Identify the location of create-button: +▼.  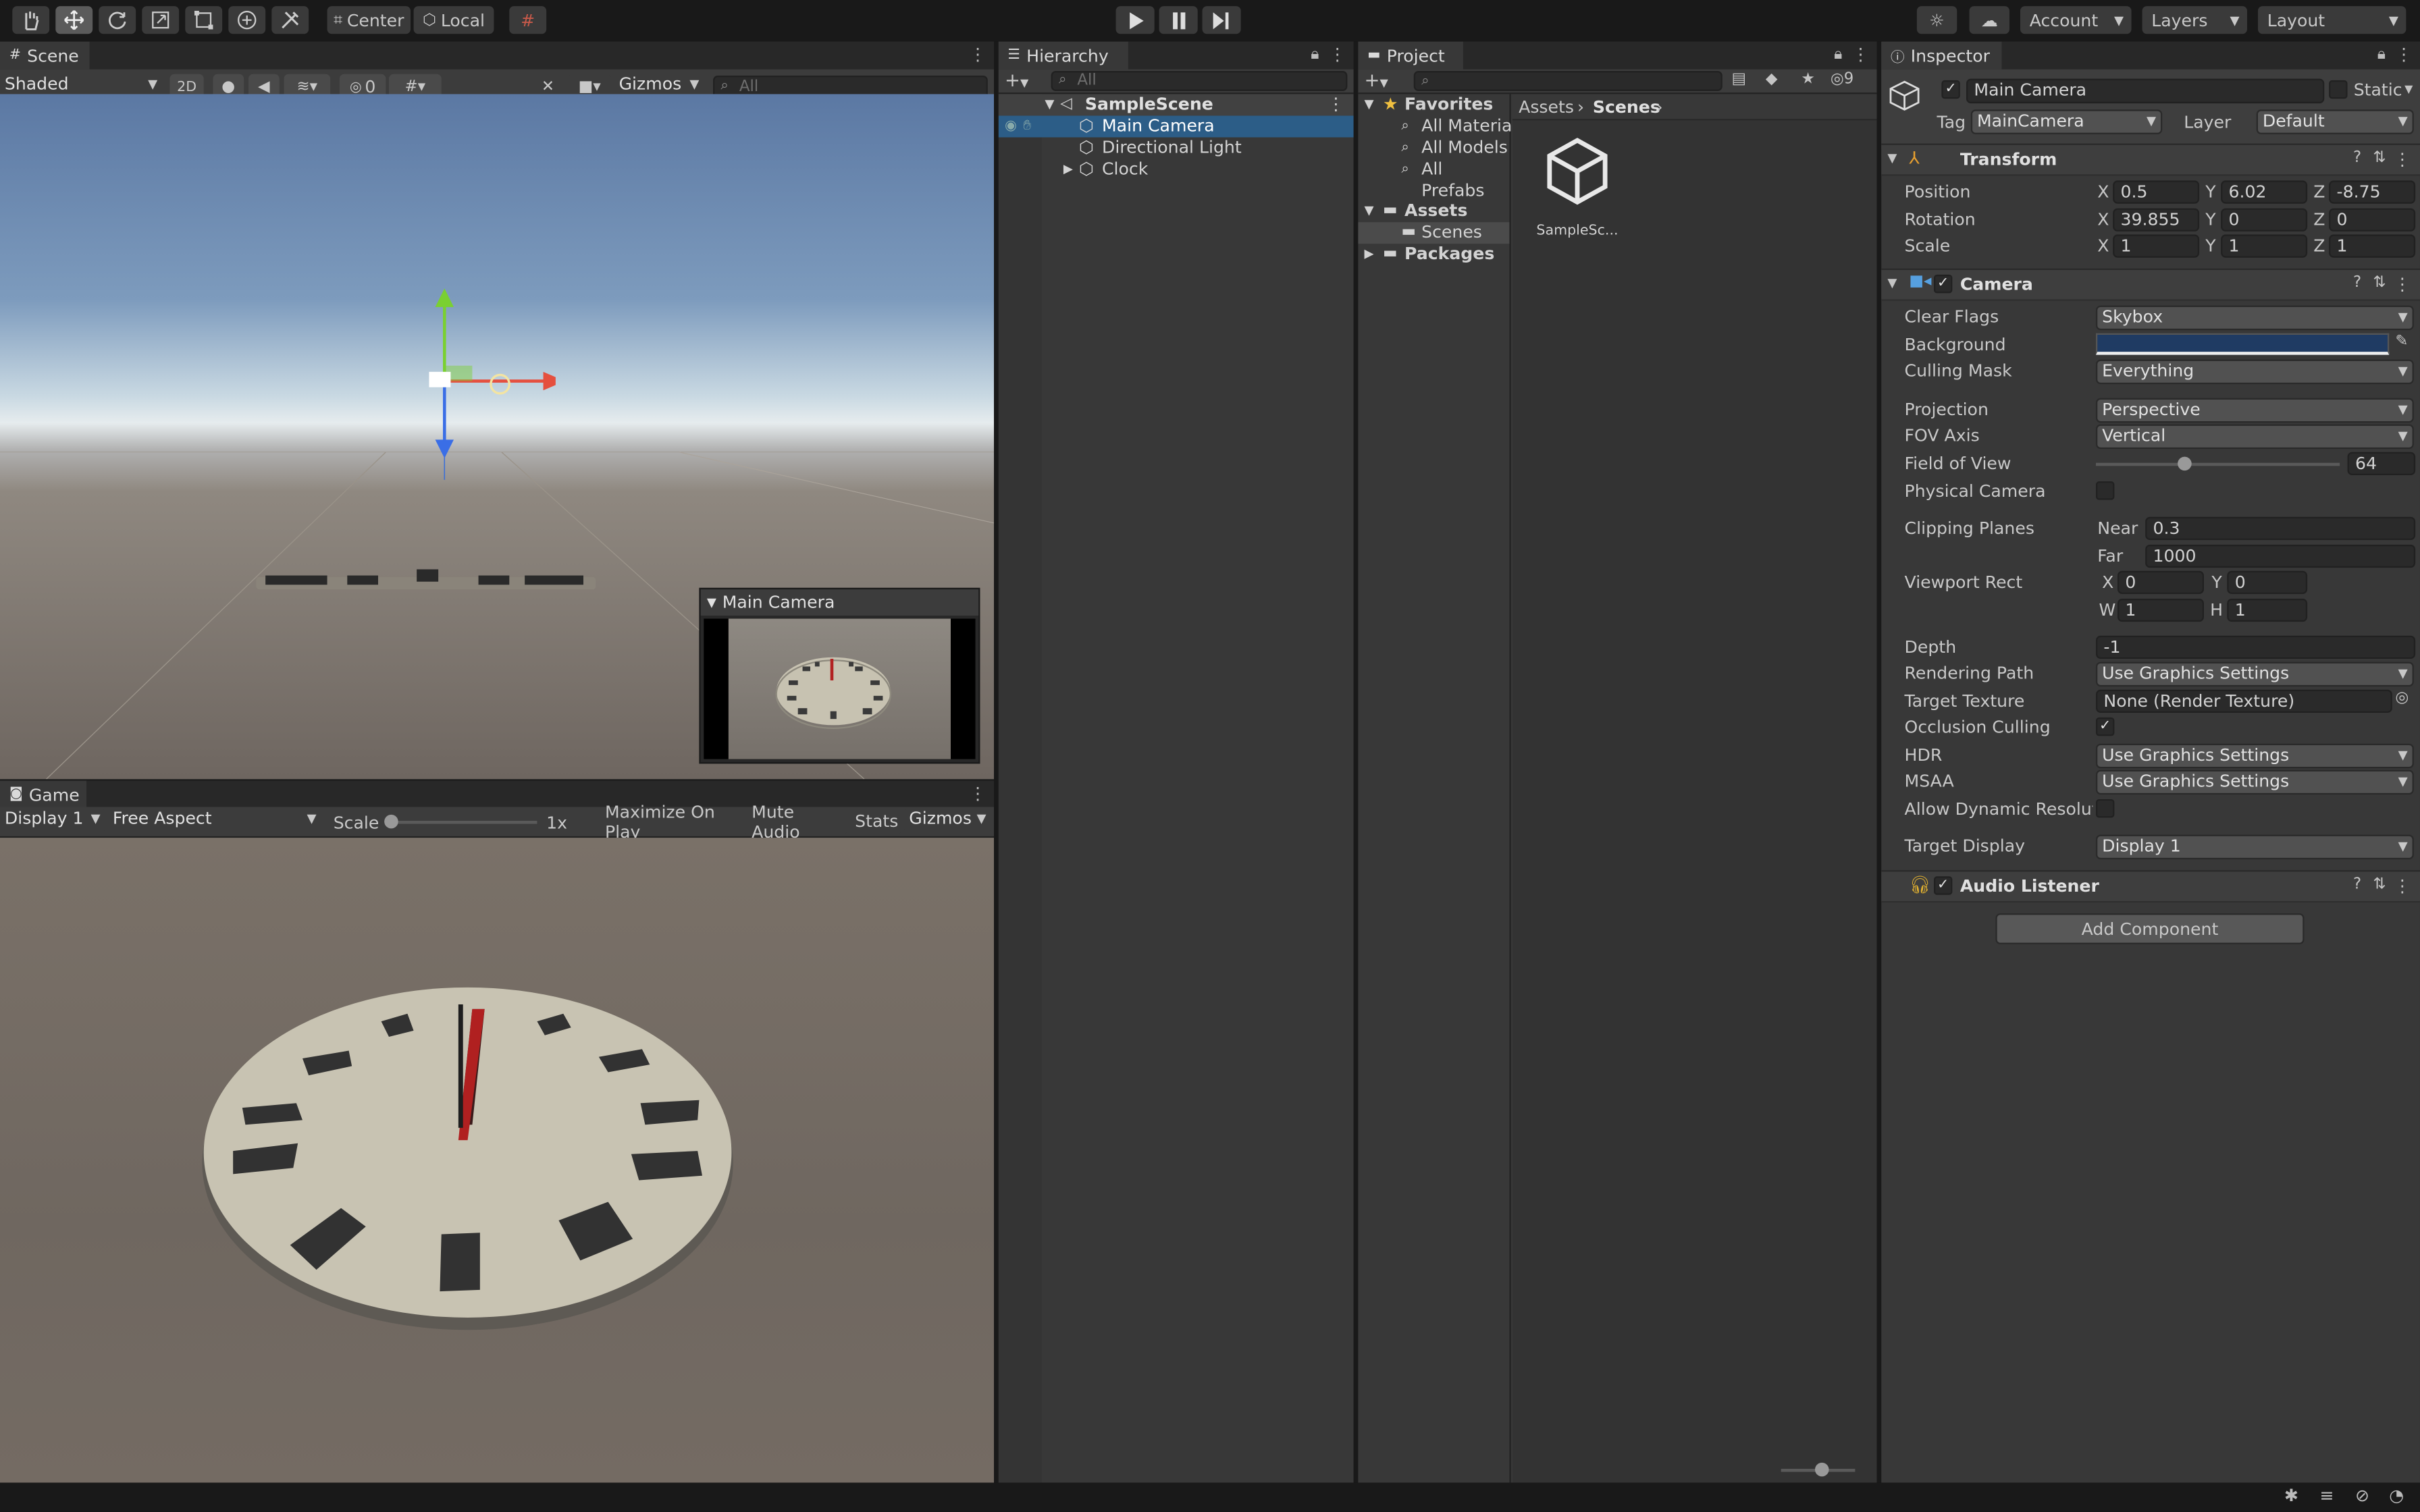
(1023, 81).